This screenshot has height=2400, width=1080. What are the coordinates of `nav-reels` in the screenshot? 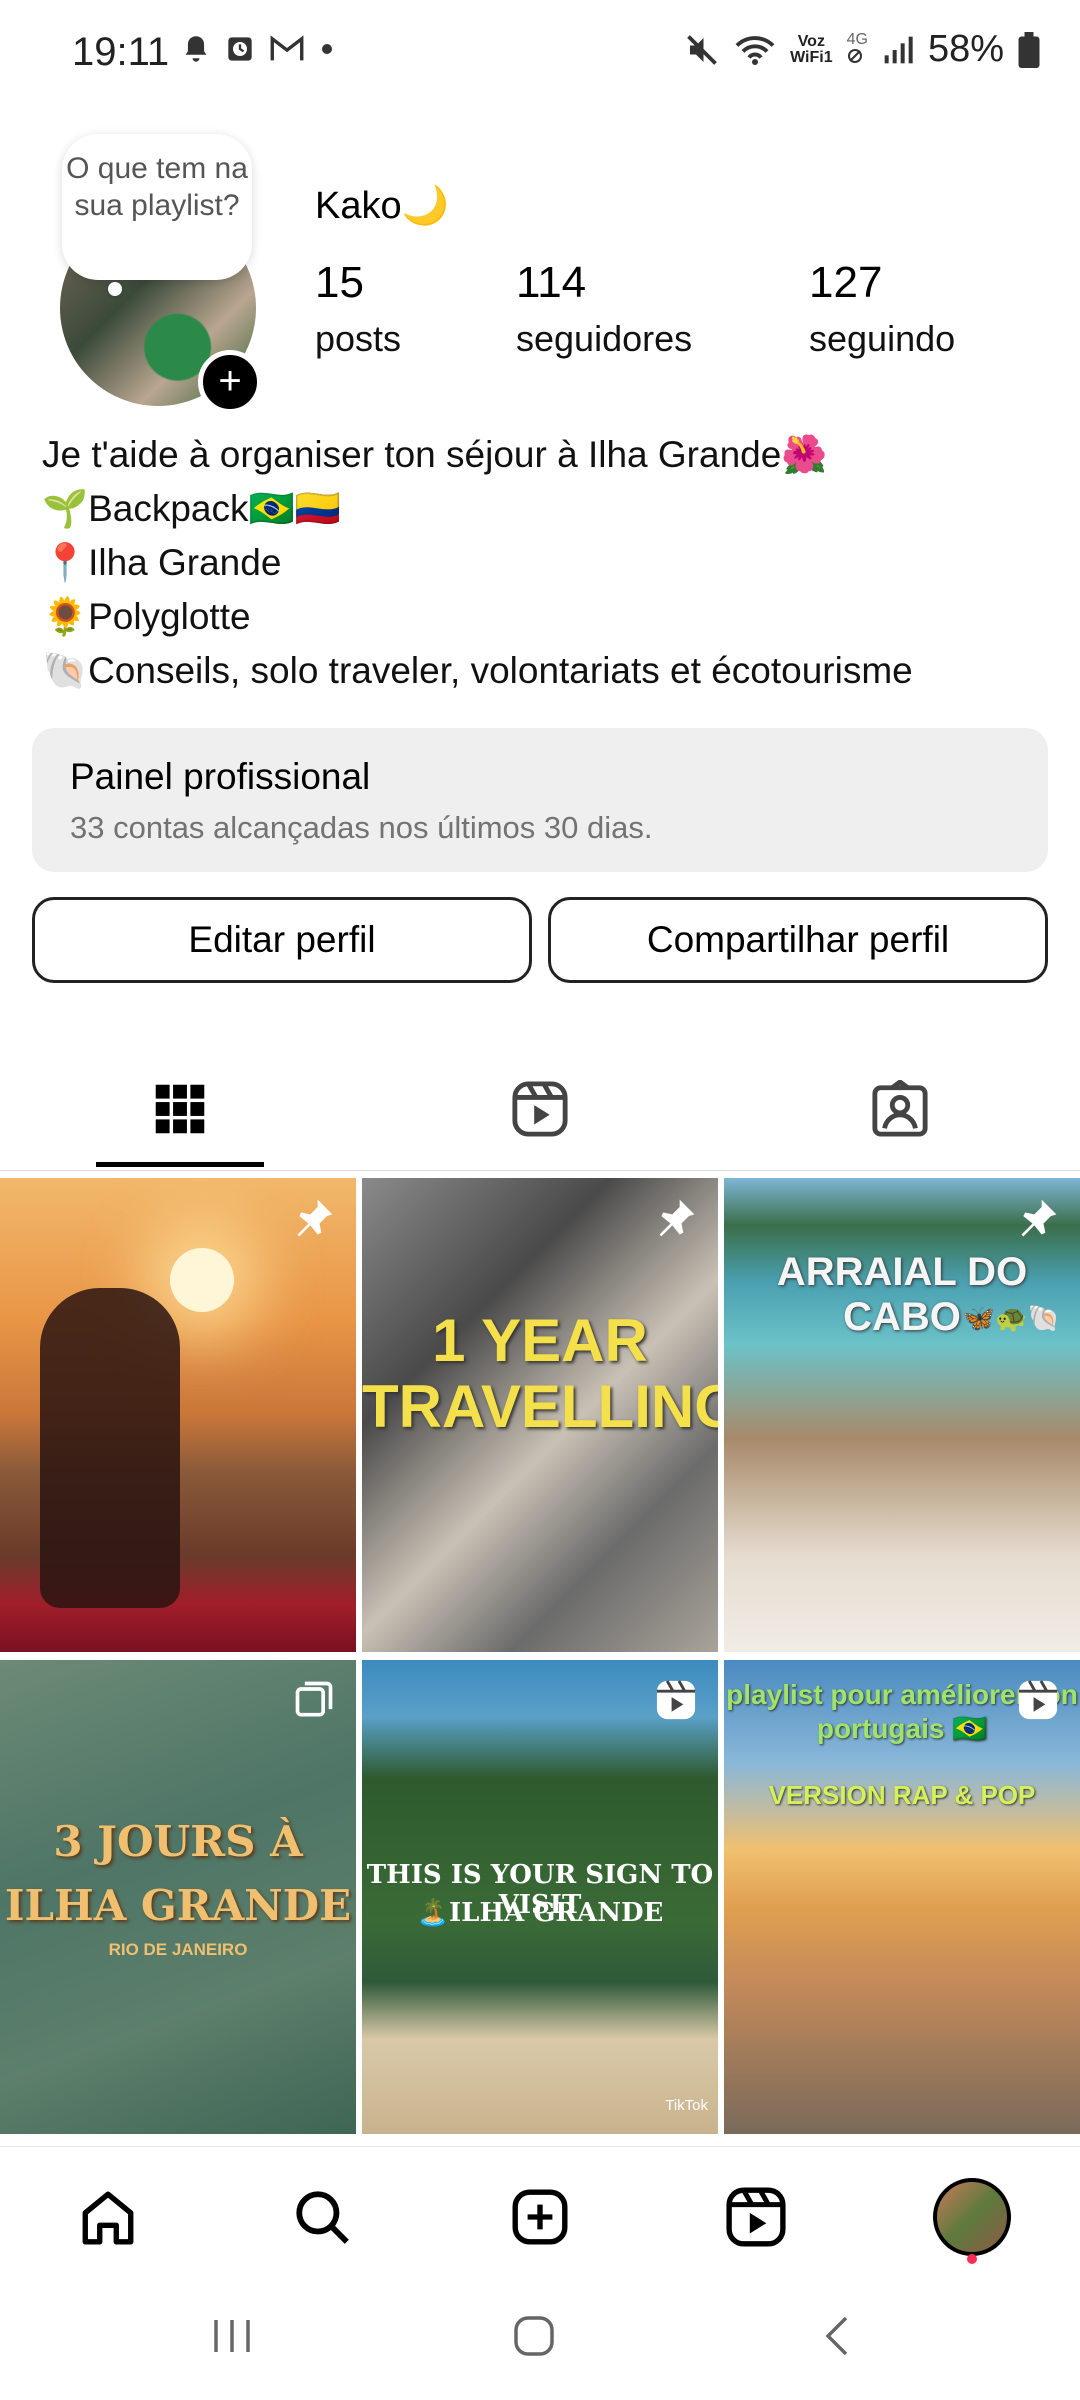 It's located at (756, 2217).